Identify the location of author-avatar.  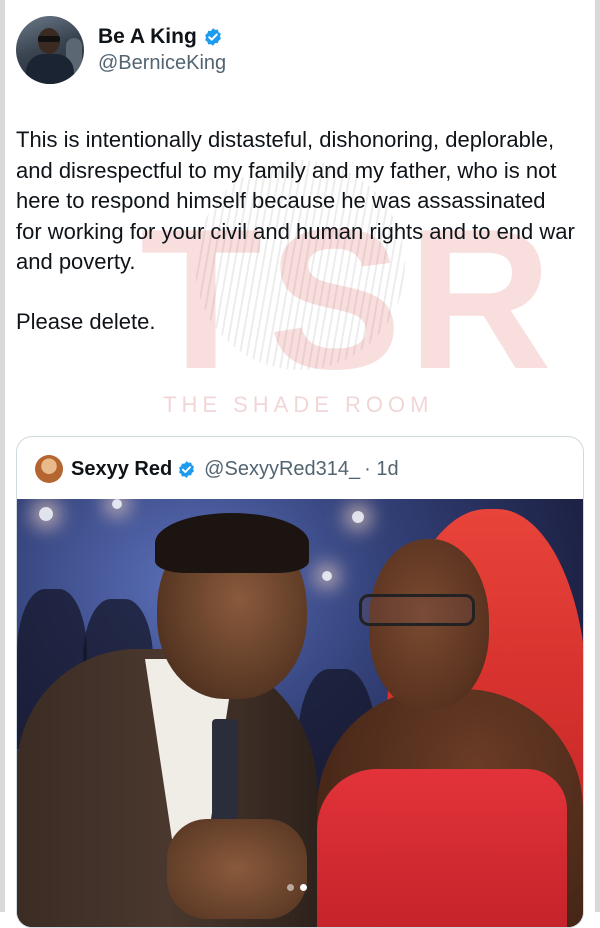
(50, 50).